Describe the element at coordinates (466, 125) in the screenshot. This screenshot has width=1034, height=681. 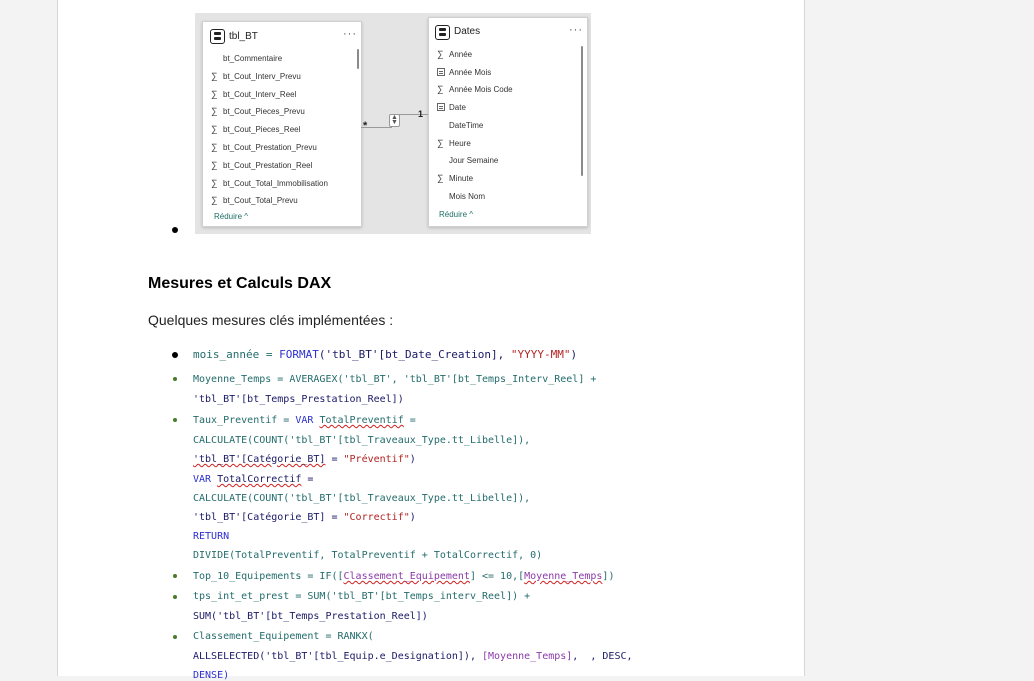
I see `field-label: DateTime` at that location.